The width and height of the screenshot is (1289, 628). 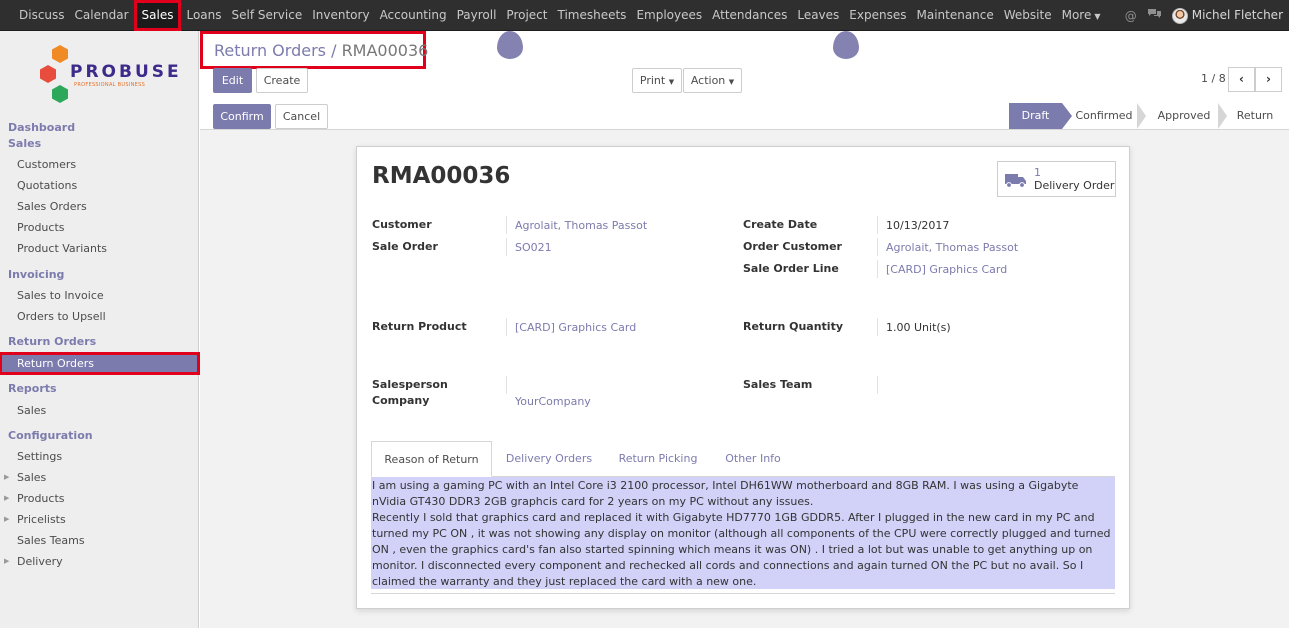 What do you see at coordinates (591, 15) in the screenshot?
I see `menu-timesheets: Timesheets` at bounding box center [591, 15].